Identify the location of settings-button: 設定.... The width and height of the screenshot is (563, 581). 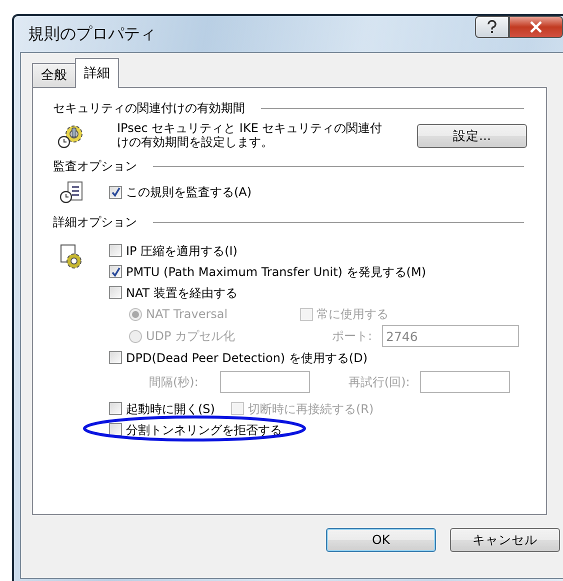
(472, 136).